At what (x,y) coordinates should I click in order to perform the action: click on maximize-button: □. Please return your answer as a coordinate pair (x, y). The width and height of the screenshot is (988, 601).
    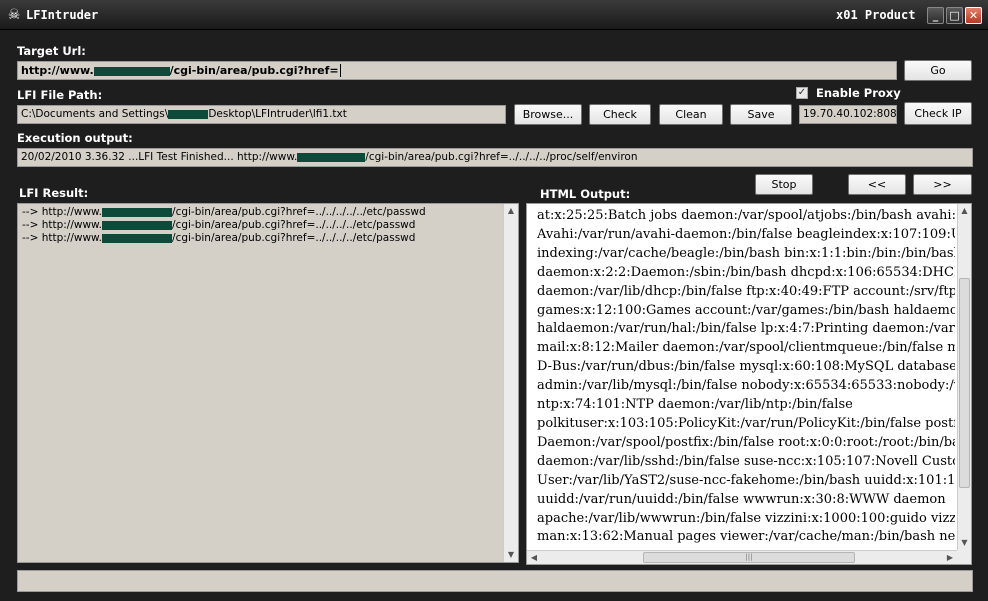
    Looking at the image, I should click on (954, 15).